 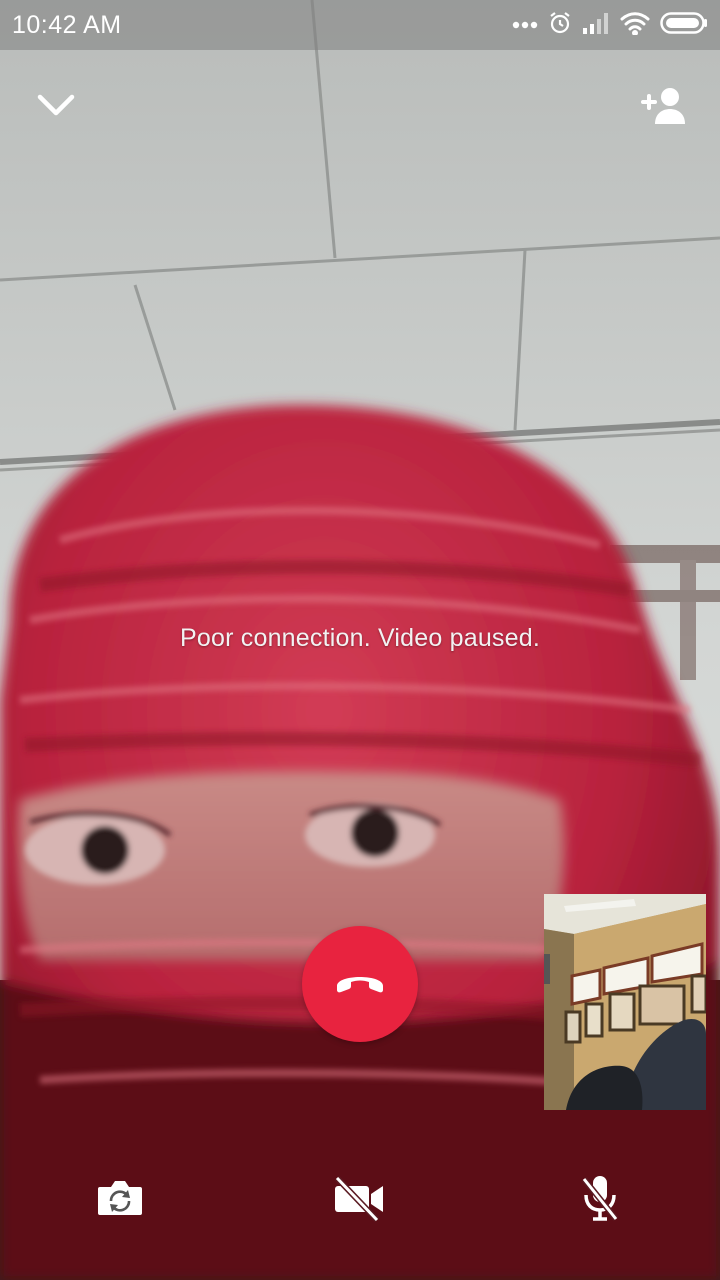 I want to click on add-participant-button, so click(x=664, y=108).